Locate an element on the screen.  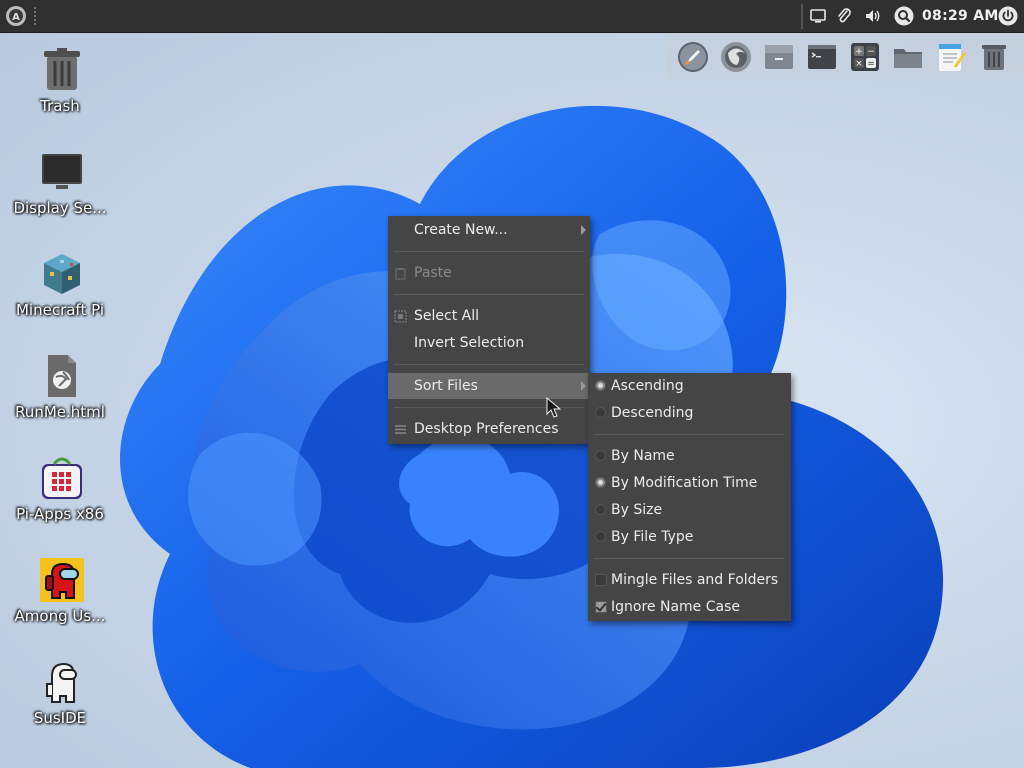
menu-item-sort-files: Sort Files is located at coordinates (489, 386).